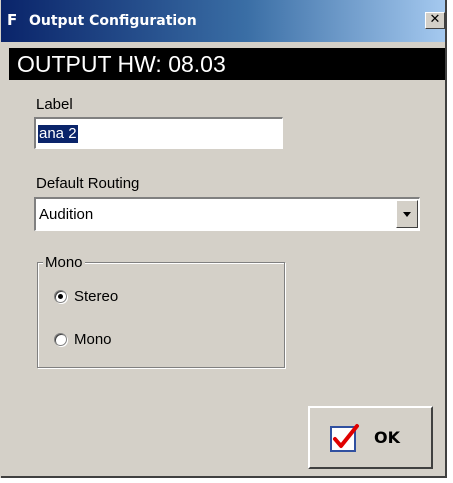  I want to click on radio-mono, so click(60, 339).